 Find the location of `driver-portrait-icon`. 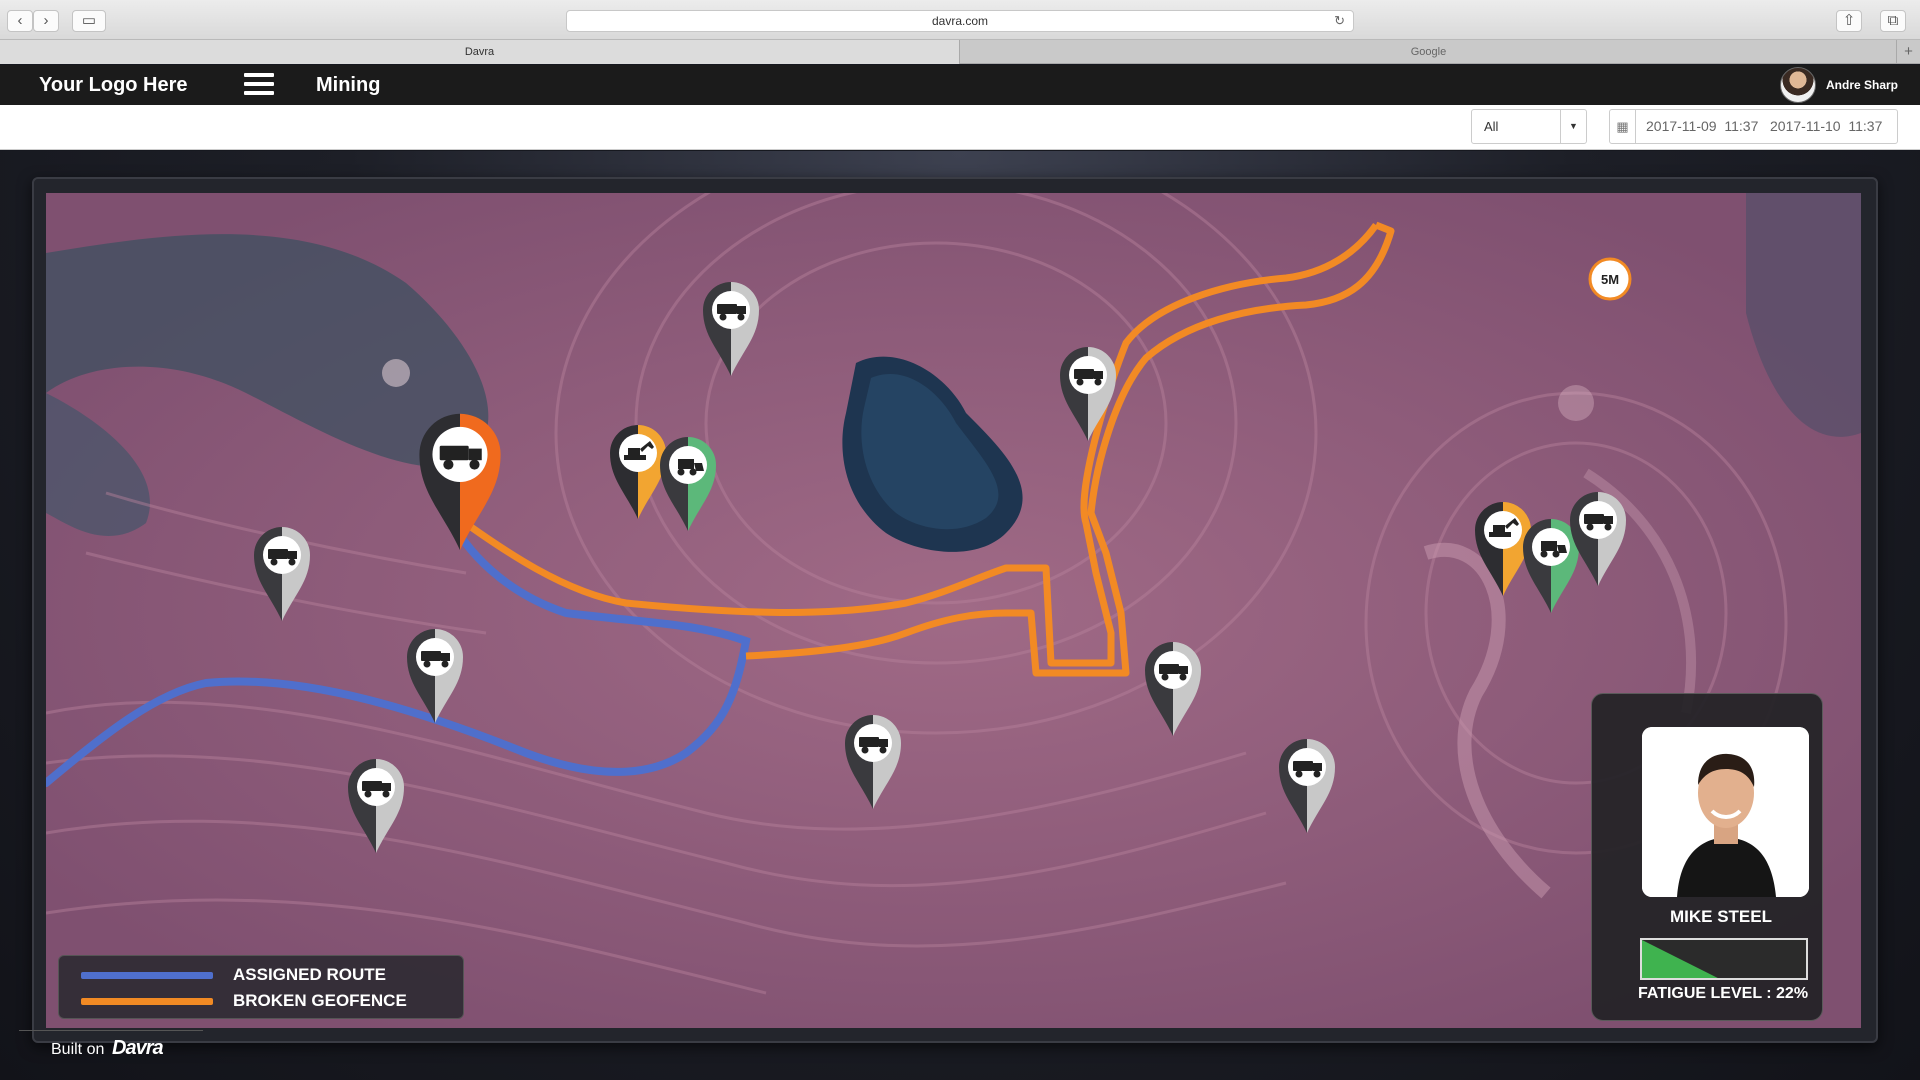

driver-portrait-icon is located at coordinates (1725, 812).